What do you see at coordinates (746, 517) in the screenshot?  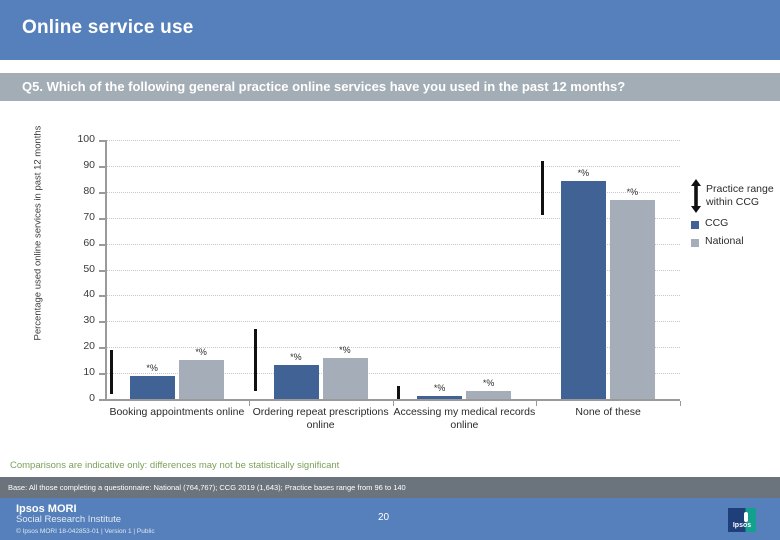 I see `ipsos-logo-mark-icon` at bounding box center [746, 517].